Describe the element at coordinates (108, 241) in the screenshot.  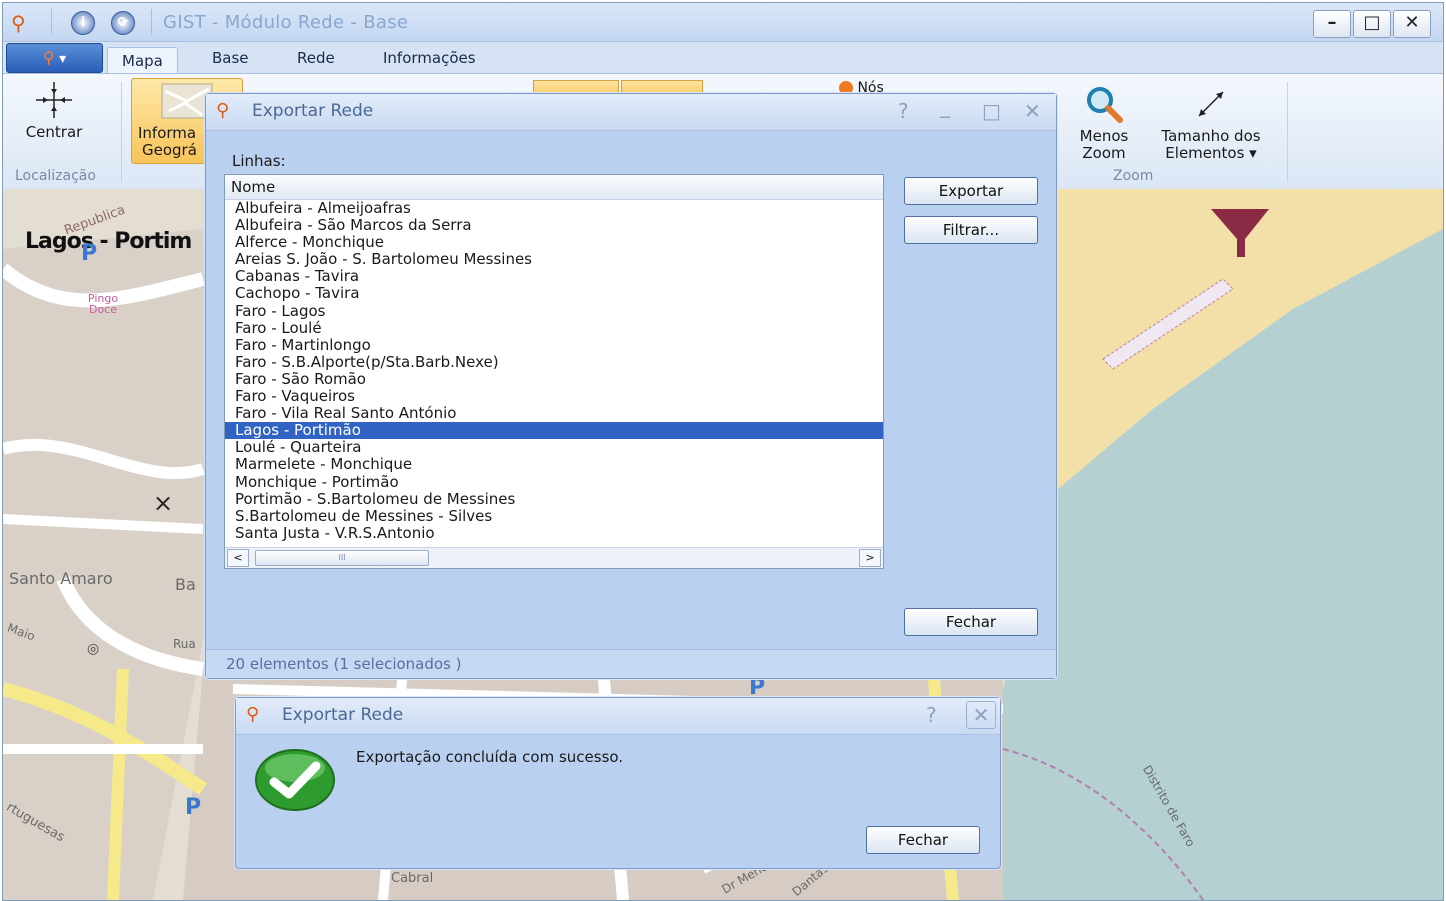
I see `map-label-lagos: Lagos - Portim` at that location.